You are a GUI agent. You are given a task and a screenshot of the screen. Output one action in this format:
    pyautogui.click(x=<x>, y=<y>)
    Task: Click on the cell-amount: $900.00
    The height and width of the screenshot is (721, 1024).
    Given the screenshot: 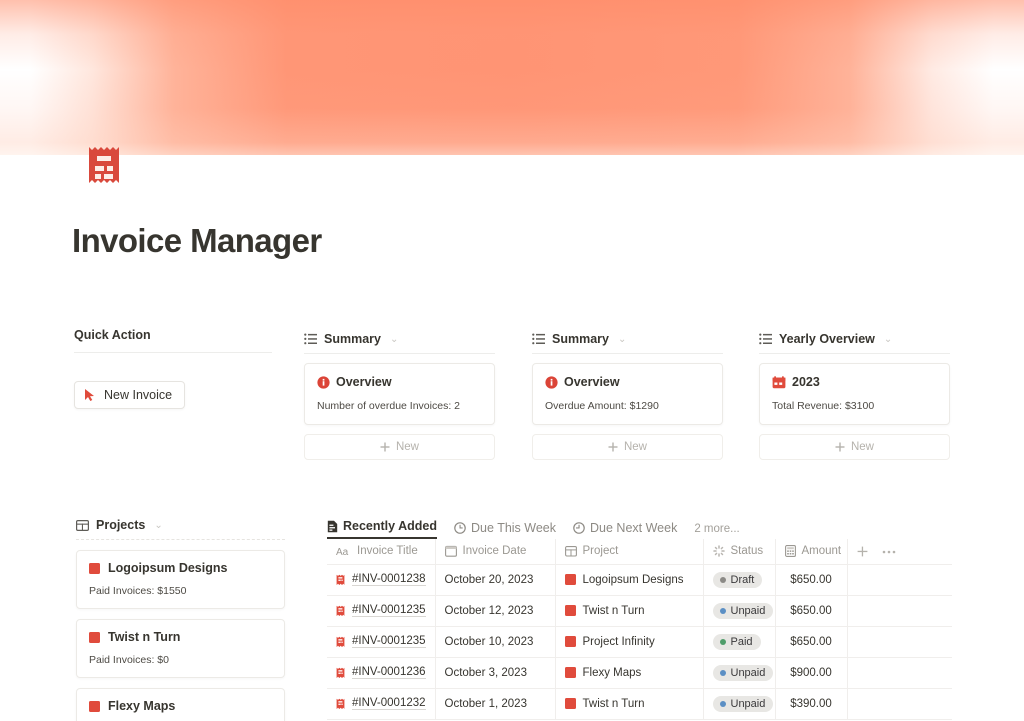 What is the action you would take?
    pyautogui.click(x=811, y=673)
    